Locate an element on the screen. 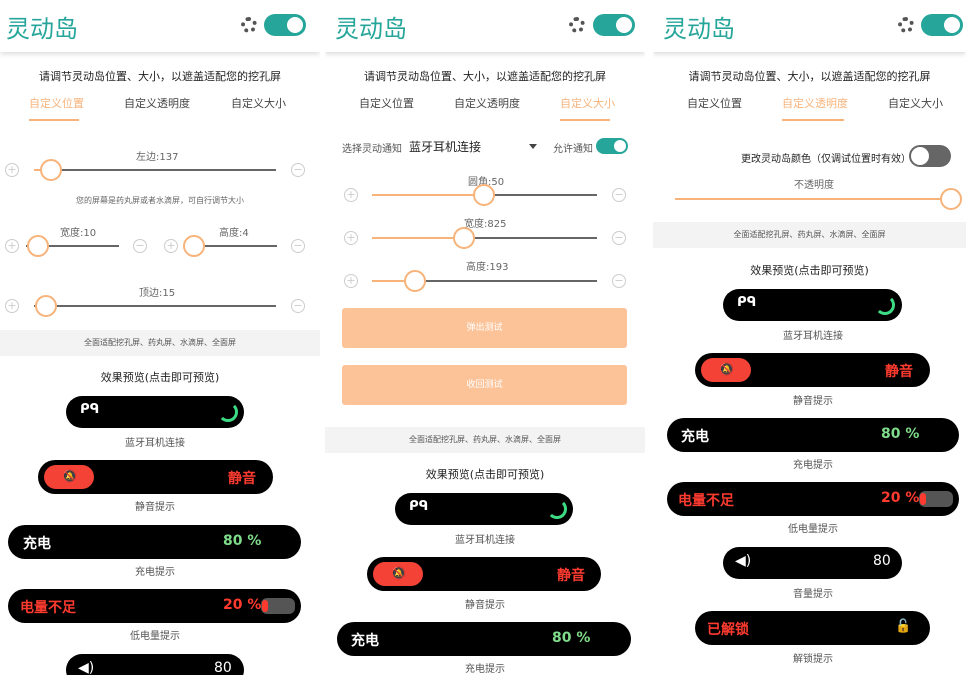 The width and height of the screenshot is (966, 675). popup-test-button: 弹出测试 is located at coordinates (484, 328).